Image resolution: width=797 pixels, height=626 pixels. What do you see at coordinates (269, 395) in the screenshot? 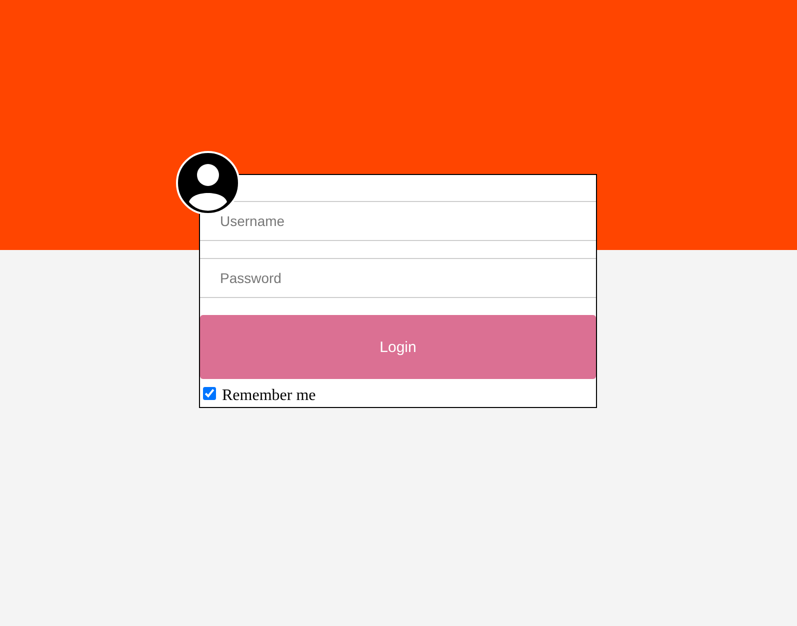
I see `remember-label: Remember me` at bounding box center [269, 395].